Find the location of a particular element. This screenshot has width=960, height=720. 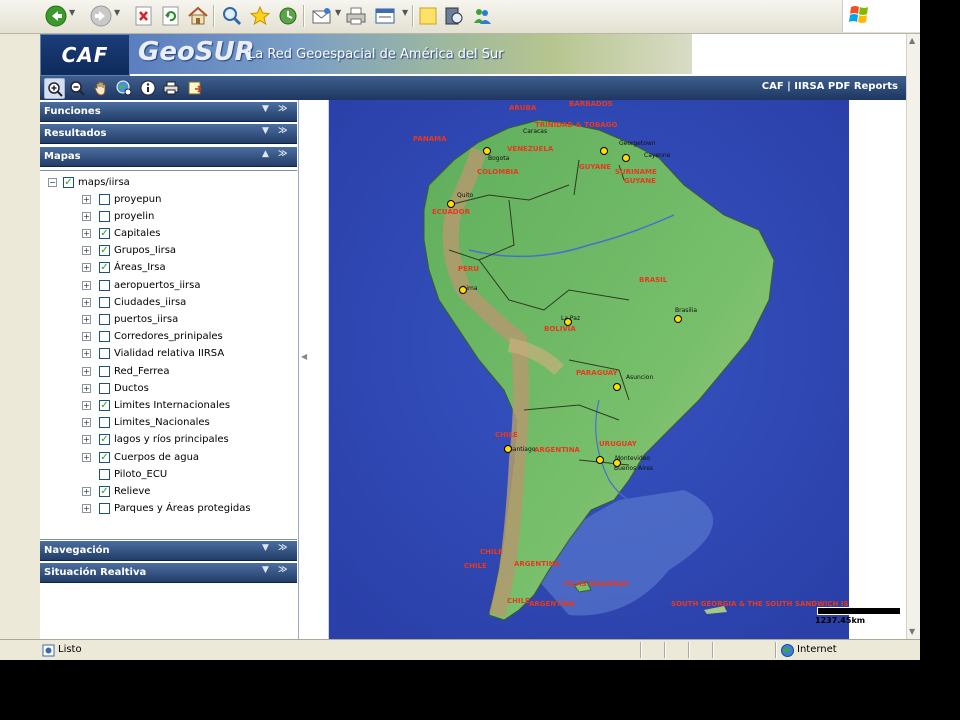

scroll-up-icon: ▲ is located at coordinates (912, 40).